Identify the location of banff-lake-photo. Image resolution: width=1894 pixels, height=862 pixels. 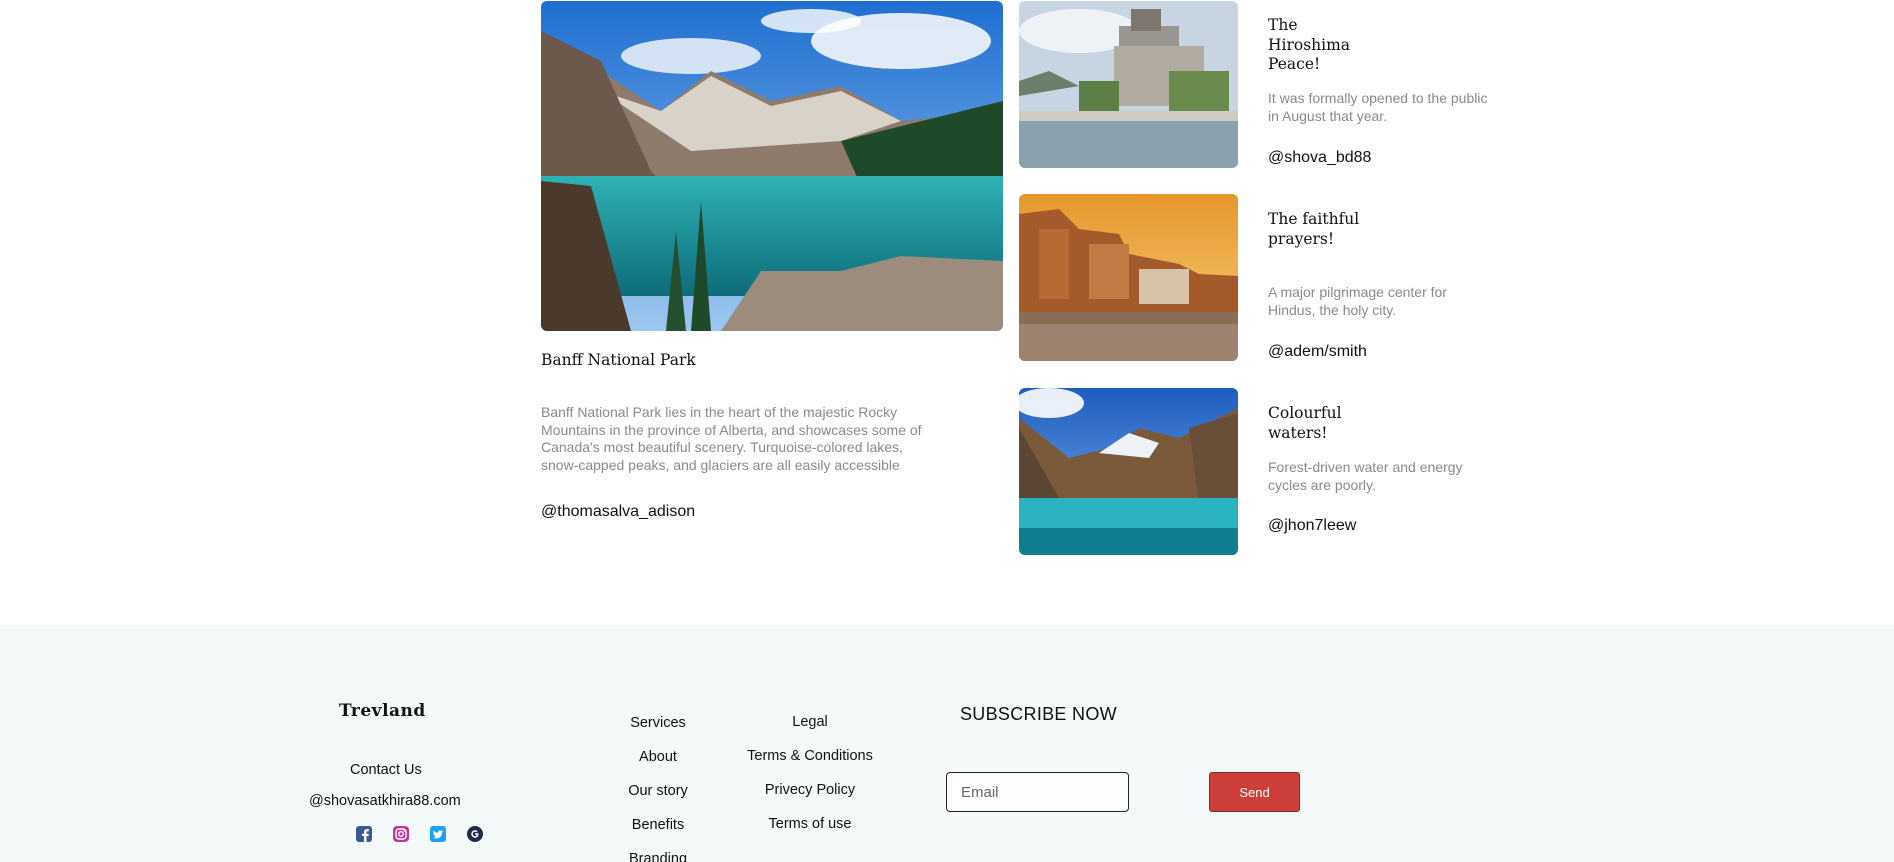
(772, 166).